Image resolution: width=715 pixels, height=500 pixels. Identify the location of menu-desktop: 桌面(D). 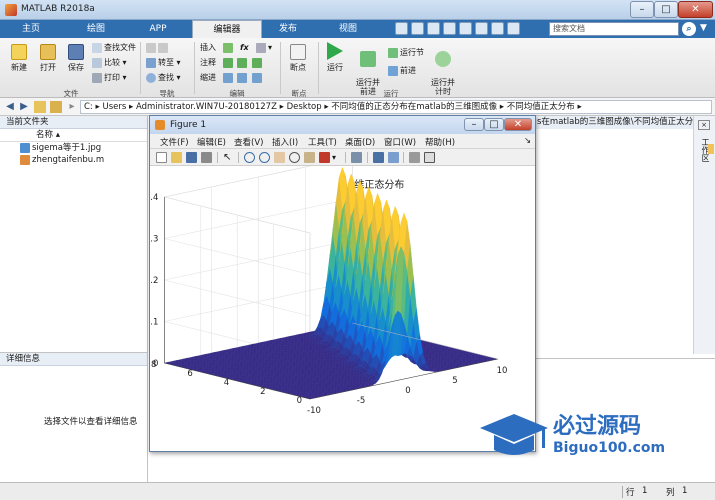
(360, 142).